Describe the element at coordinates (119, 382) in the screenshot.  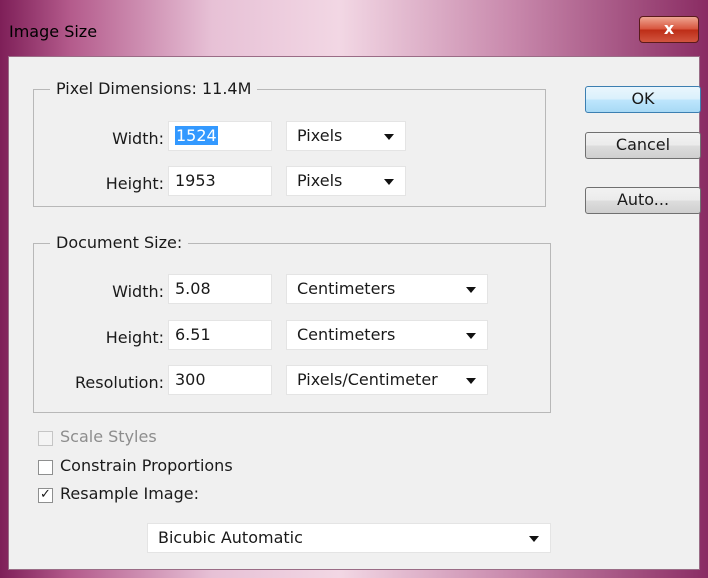
I see `resolution-label: Resolution:` at that location.